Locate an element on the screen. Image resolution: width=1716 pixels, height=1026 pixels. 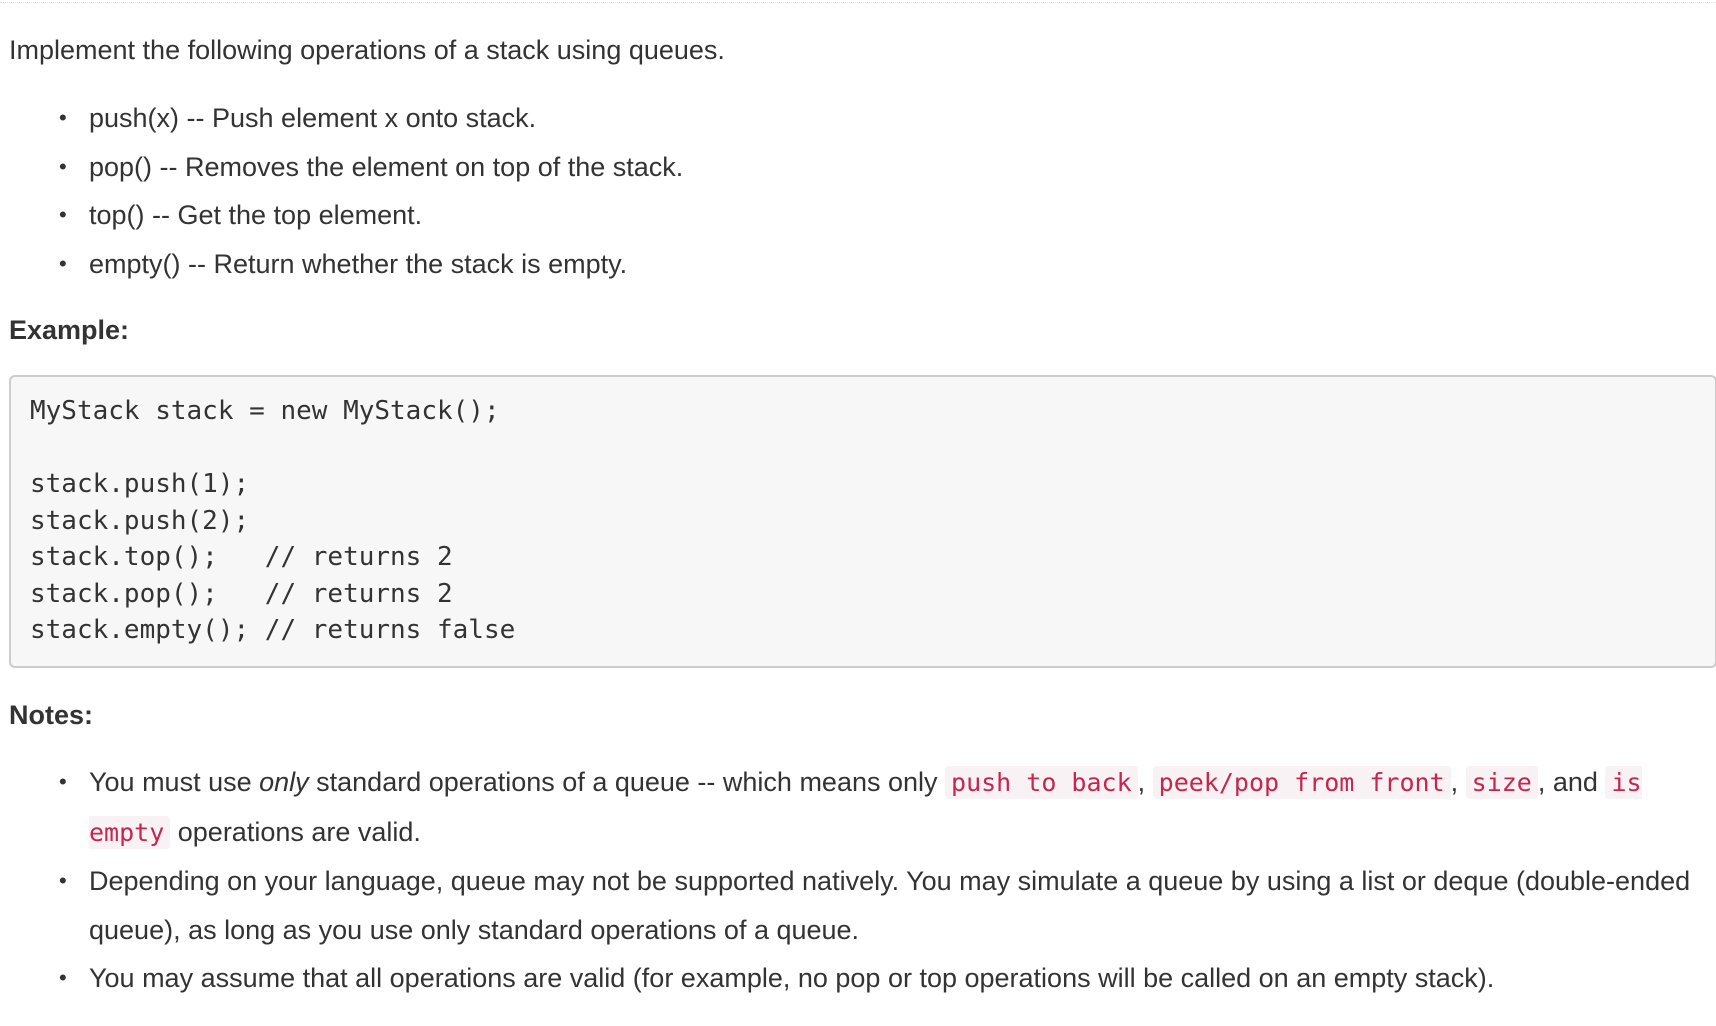
list-item: • push(x) -- Push element x onto stack. is located at coordinates (346, 118).